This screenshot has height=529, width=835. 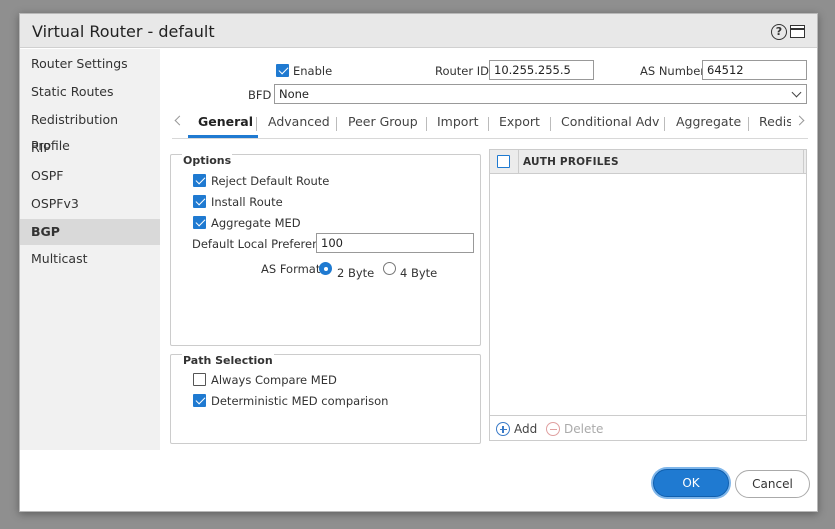 What do you see at coordinates (383, 121) in the screenshot?
I see `tab-peer-group: Peer Group` at bounding box center [383, 121].